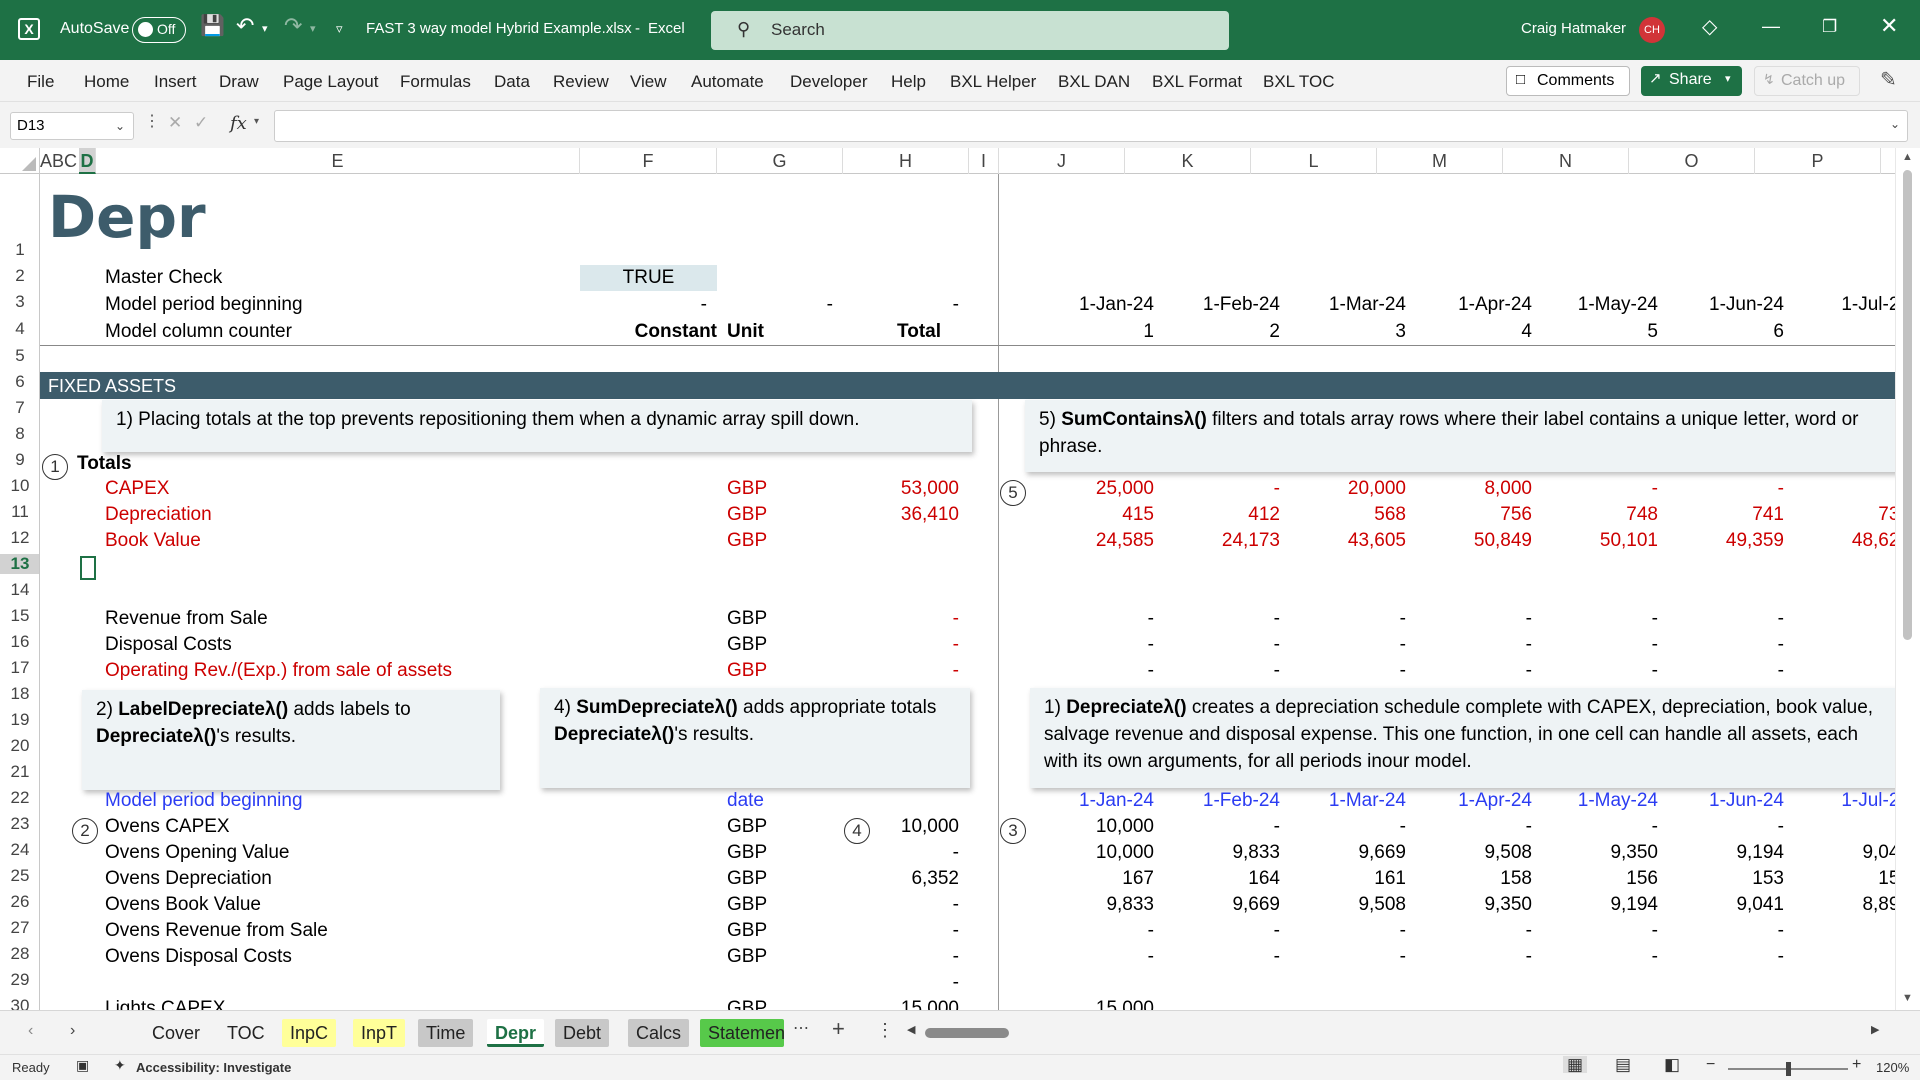 The height and width of the screenshot is (1080, 1920). Describe the element at coordinates (1771, 26) in the screenshot. I see `minimize-icon: —` at that location.